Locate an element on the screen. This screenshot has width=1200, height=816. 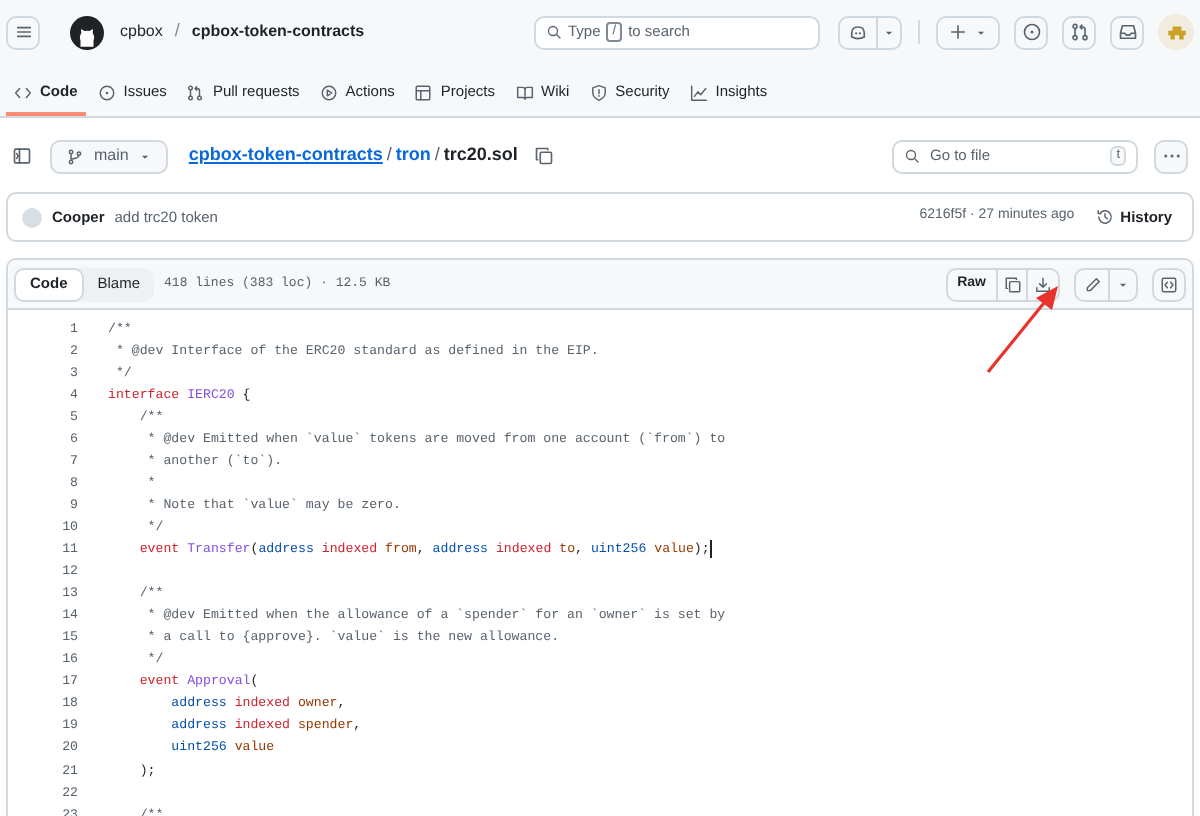
pull-requests-button is located at coordinates (1079, 32).